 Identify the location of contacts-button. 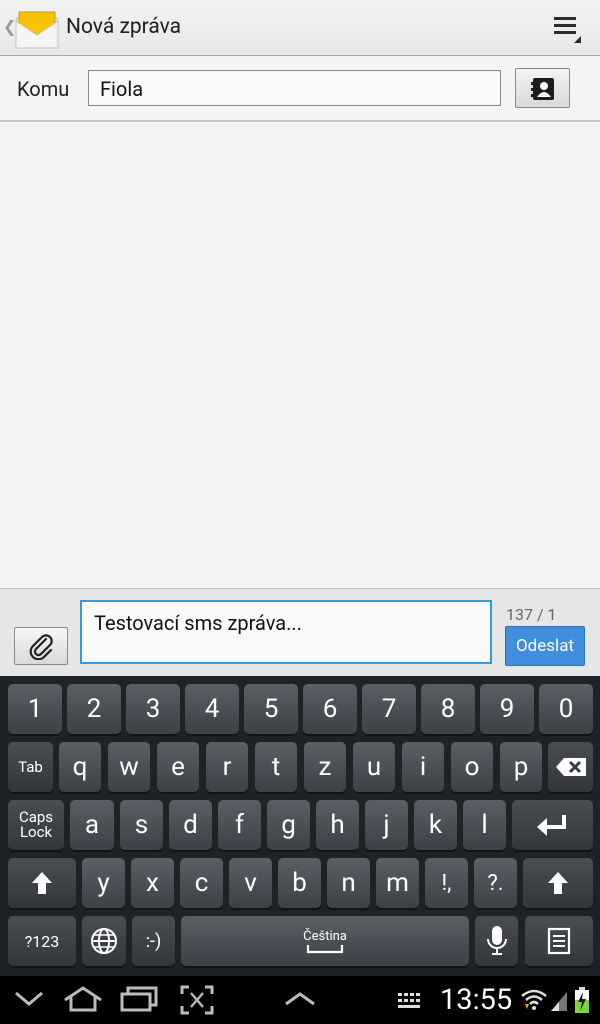
(542, 88).